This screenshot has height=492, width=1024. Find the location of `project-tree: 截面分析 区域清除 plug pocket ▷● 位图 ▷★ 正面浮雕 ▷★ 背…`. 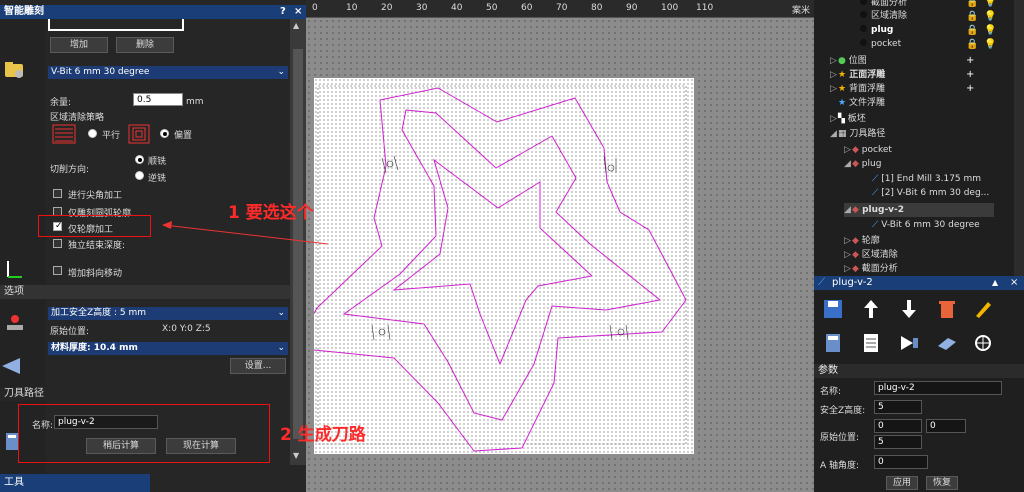

project-tree: 截面分析 区域清除 plug pocket ▷● 位图 ▷★ 正面浮雕 ▷★ 背… is located at coordinates (919, 138).